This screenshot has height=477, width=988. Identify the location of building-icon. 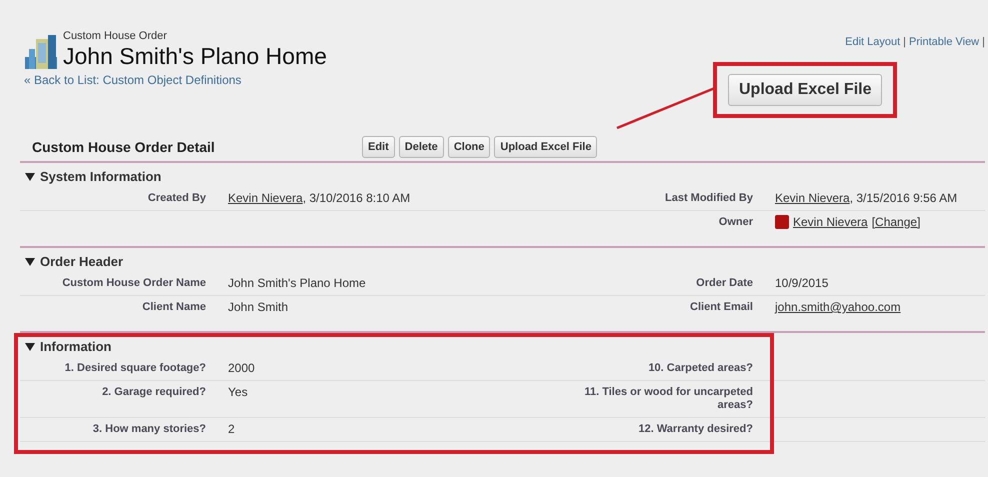
(41, 52).